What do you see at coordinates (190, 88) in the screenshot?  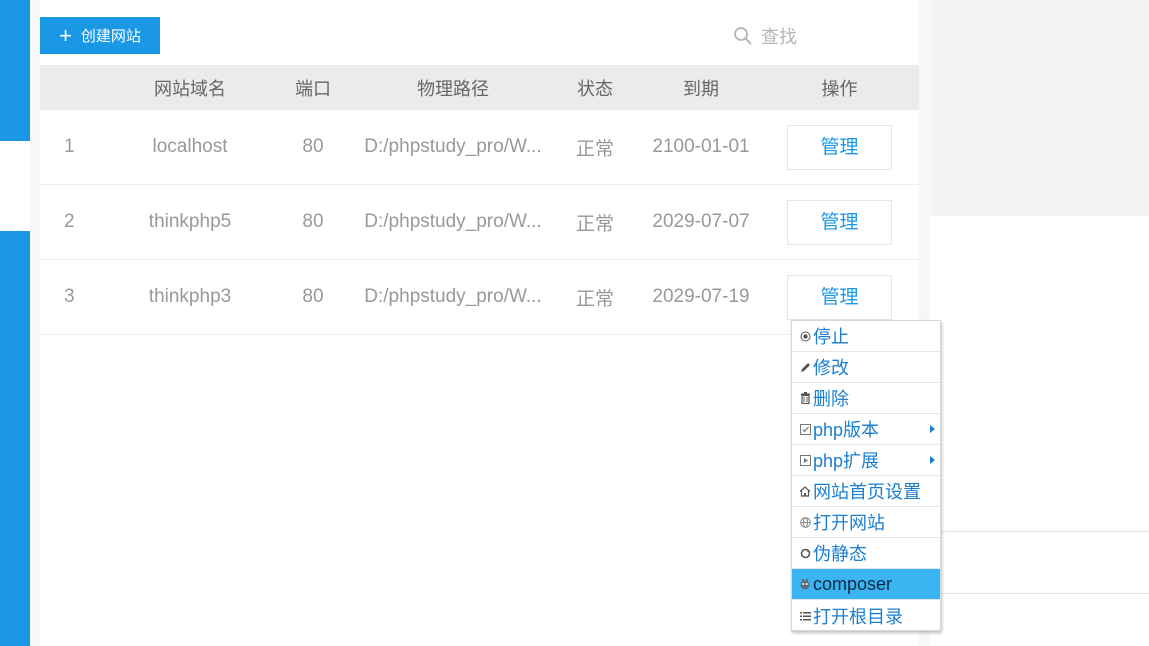 I see `header-domain: 网站域名` at bounding box center [190, 88].